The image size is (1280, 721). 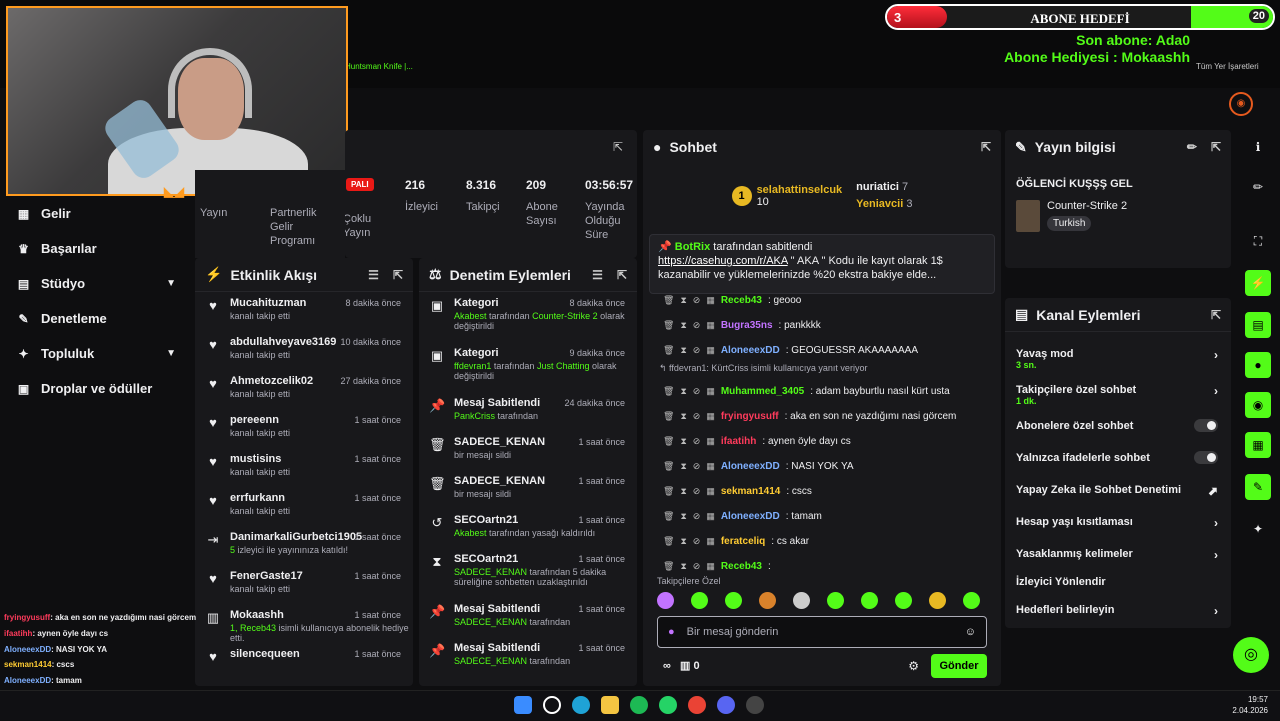 I want to click on chat-username: sekman1414, so click(x=751, y=491).